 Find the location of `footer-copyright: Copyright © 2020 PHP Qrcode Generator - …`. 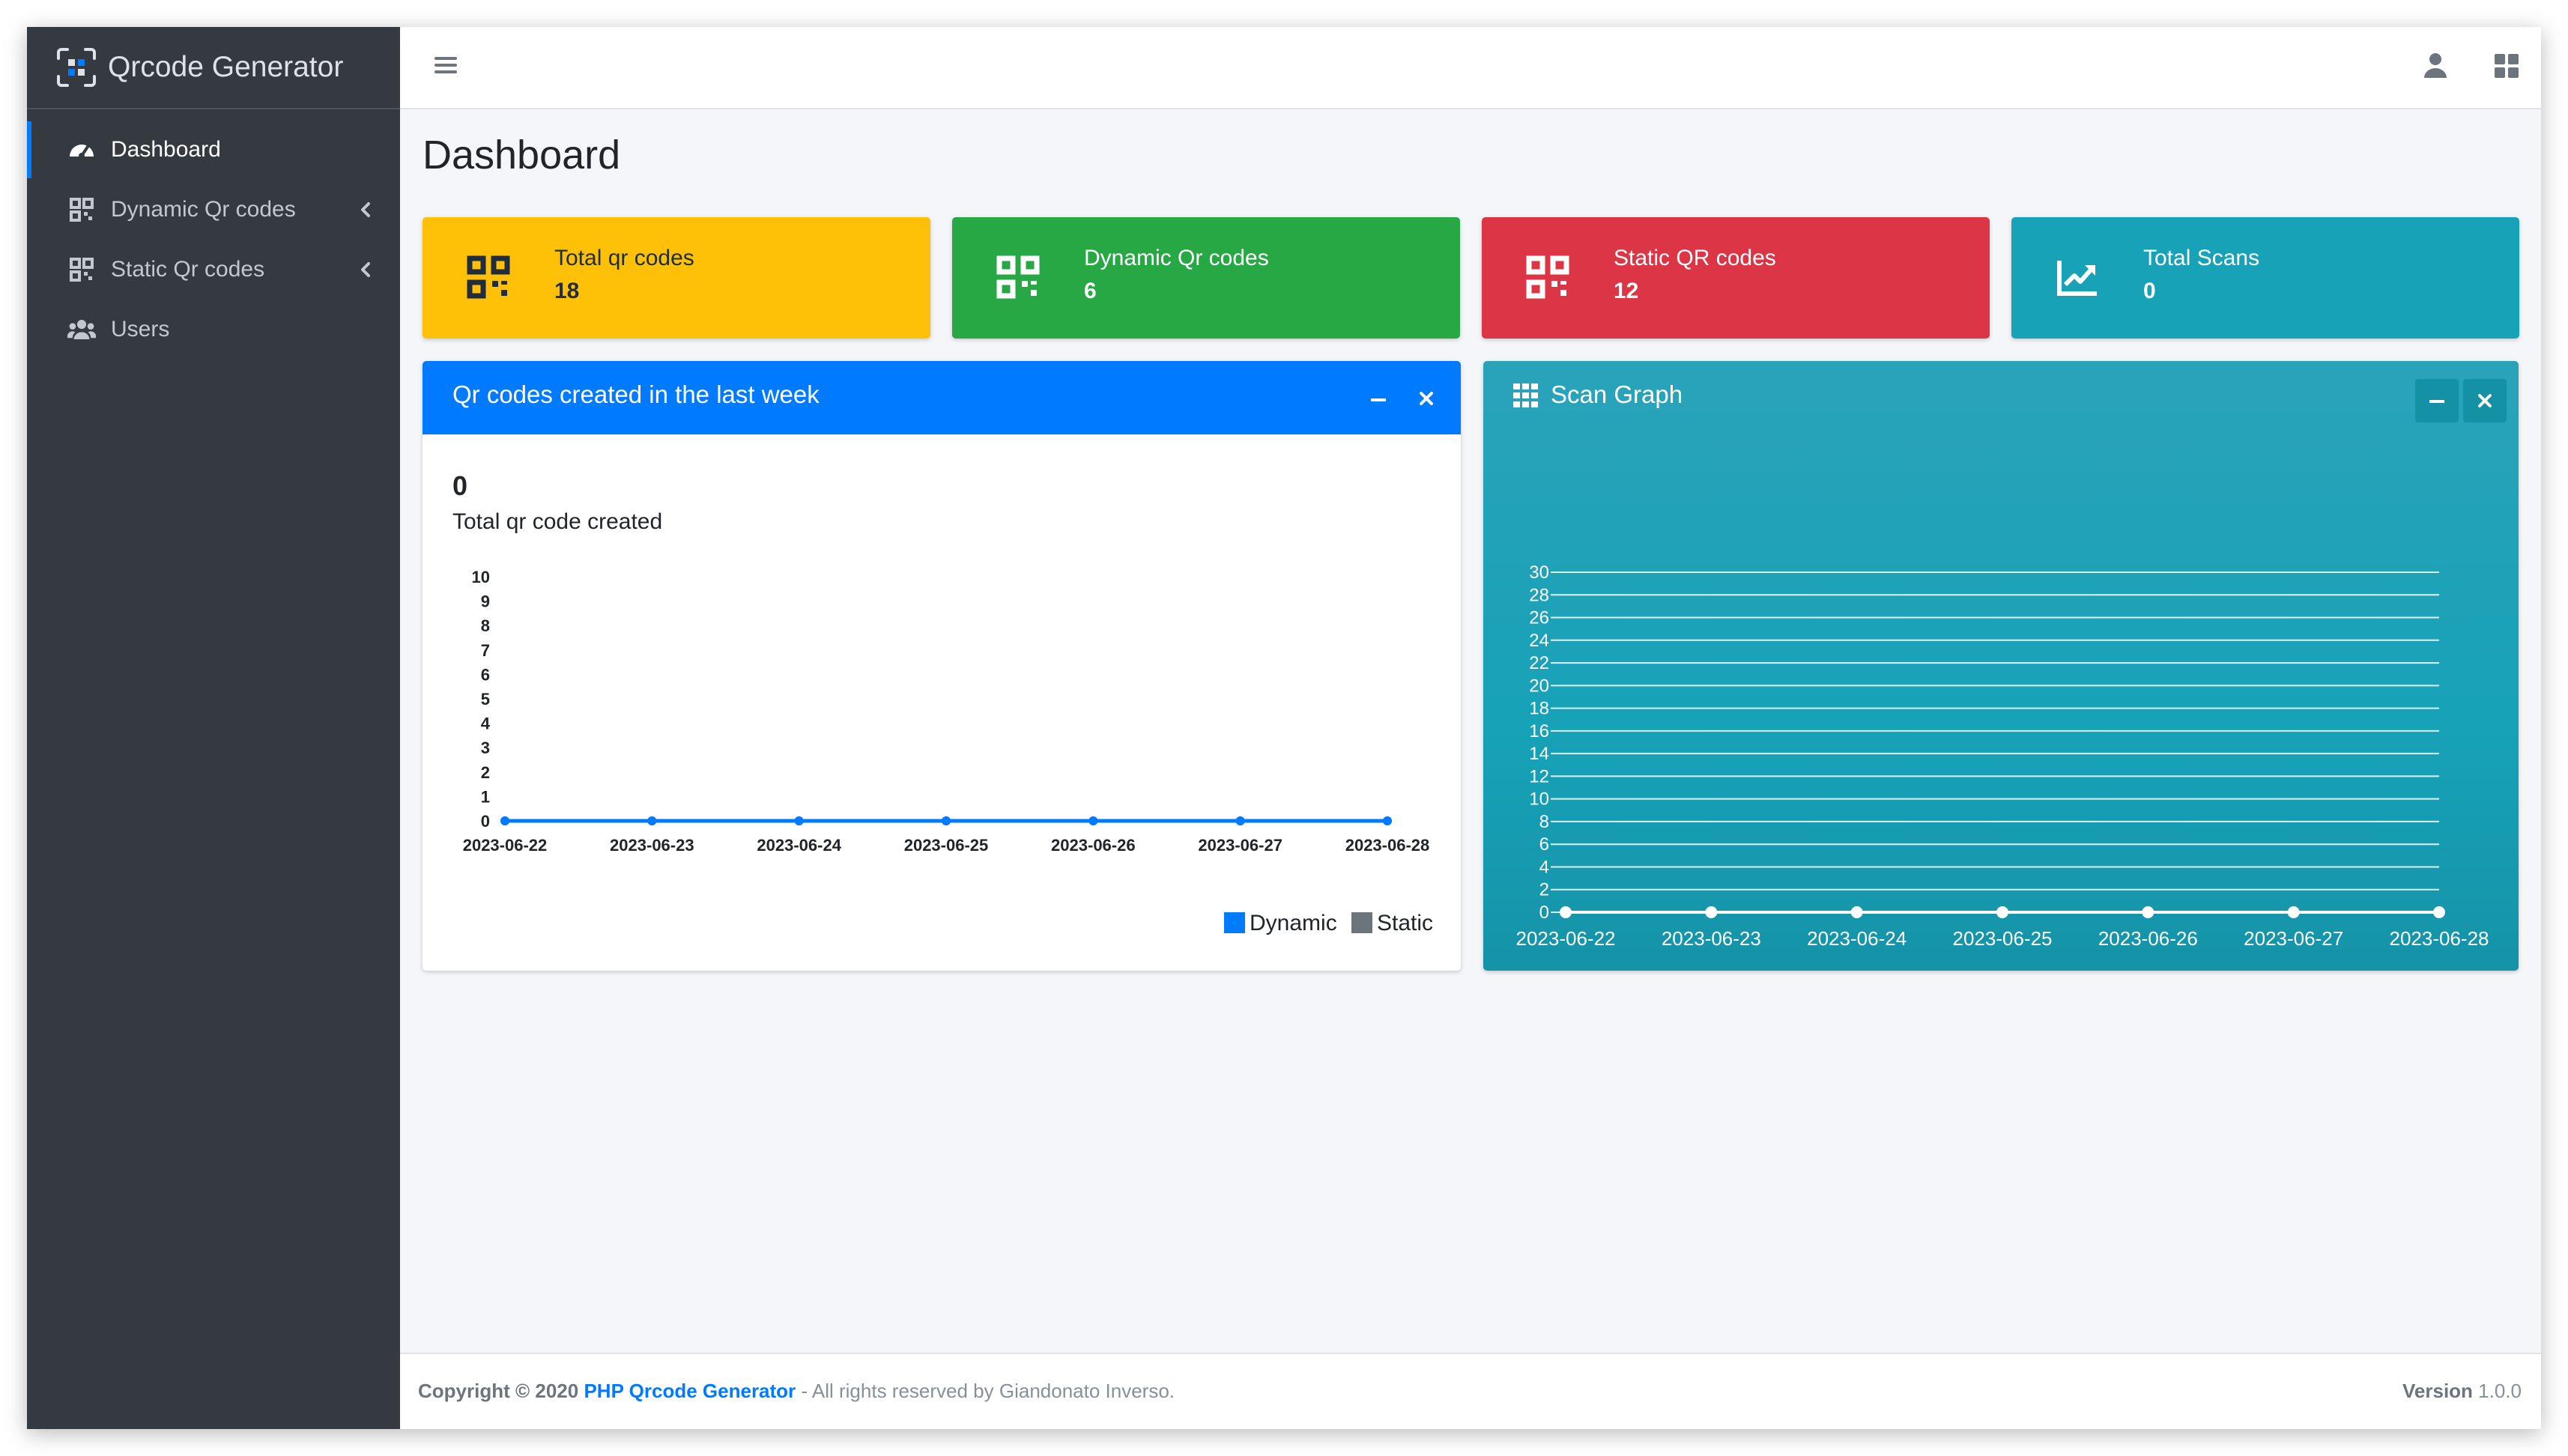

footer-copyright: Copyright © 2020 PHP Qrcode Generator - … is located at coordinates (797, 1391).